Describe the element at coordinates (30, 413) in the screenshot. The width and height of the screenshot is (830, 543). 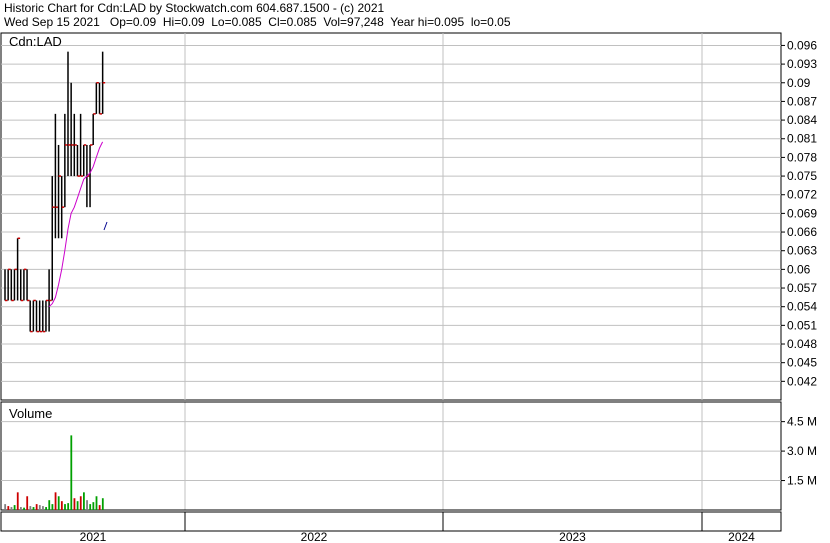
I see `volume-panel-title: Volume` at that location.